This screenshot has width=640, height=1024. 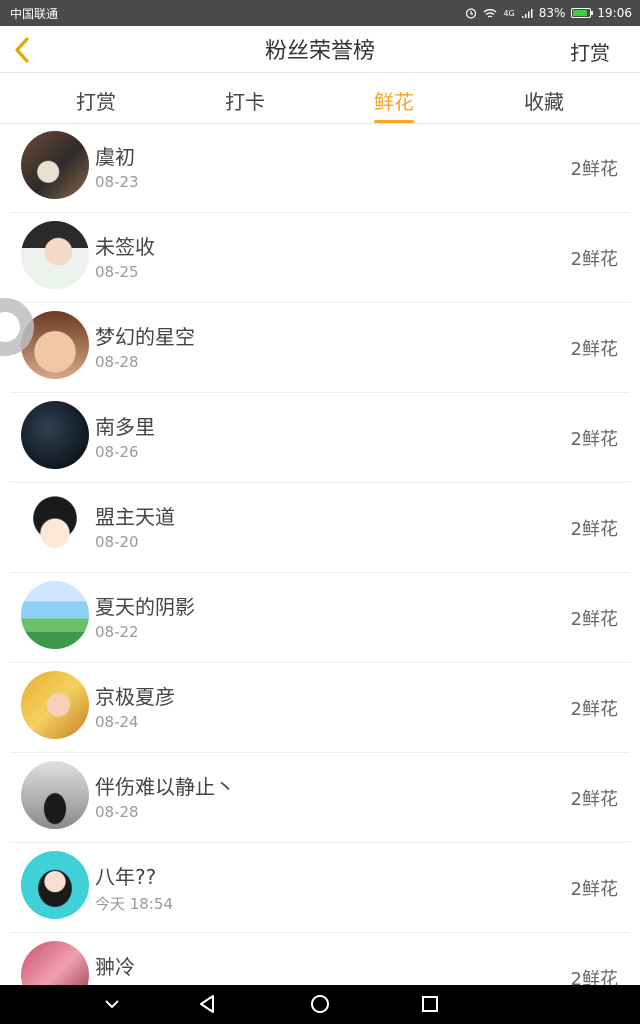 What do you see at coordinates (125, 247) in the screenshot?
I see `user-name: 未签收` at bounding box center [125, 247].